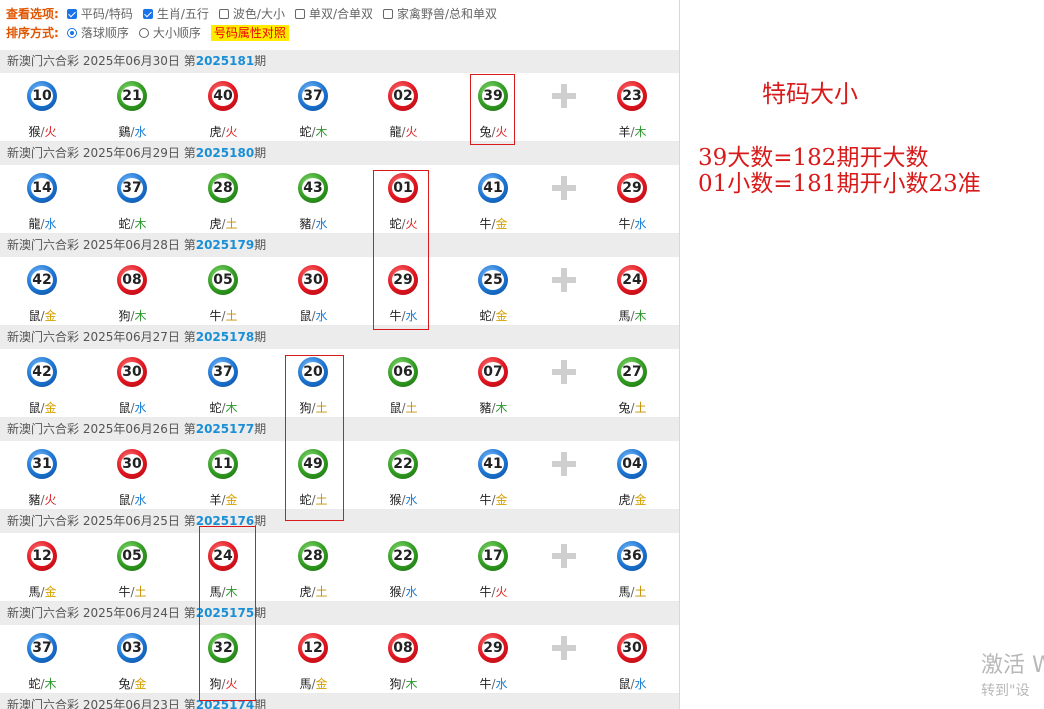  Describe the element at coordinates (395, 224) in the screenshot. I see `zodiac-animal: 蛇` at that location.